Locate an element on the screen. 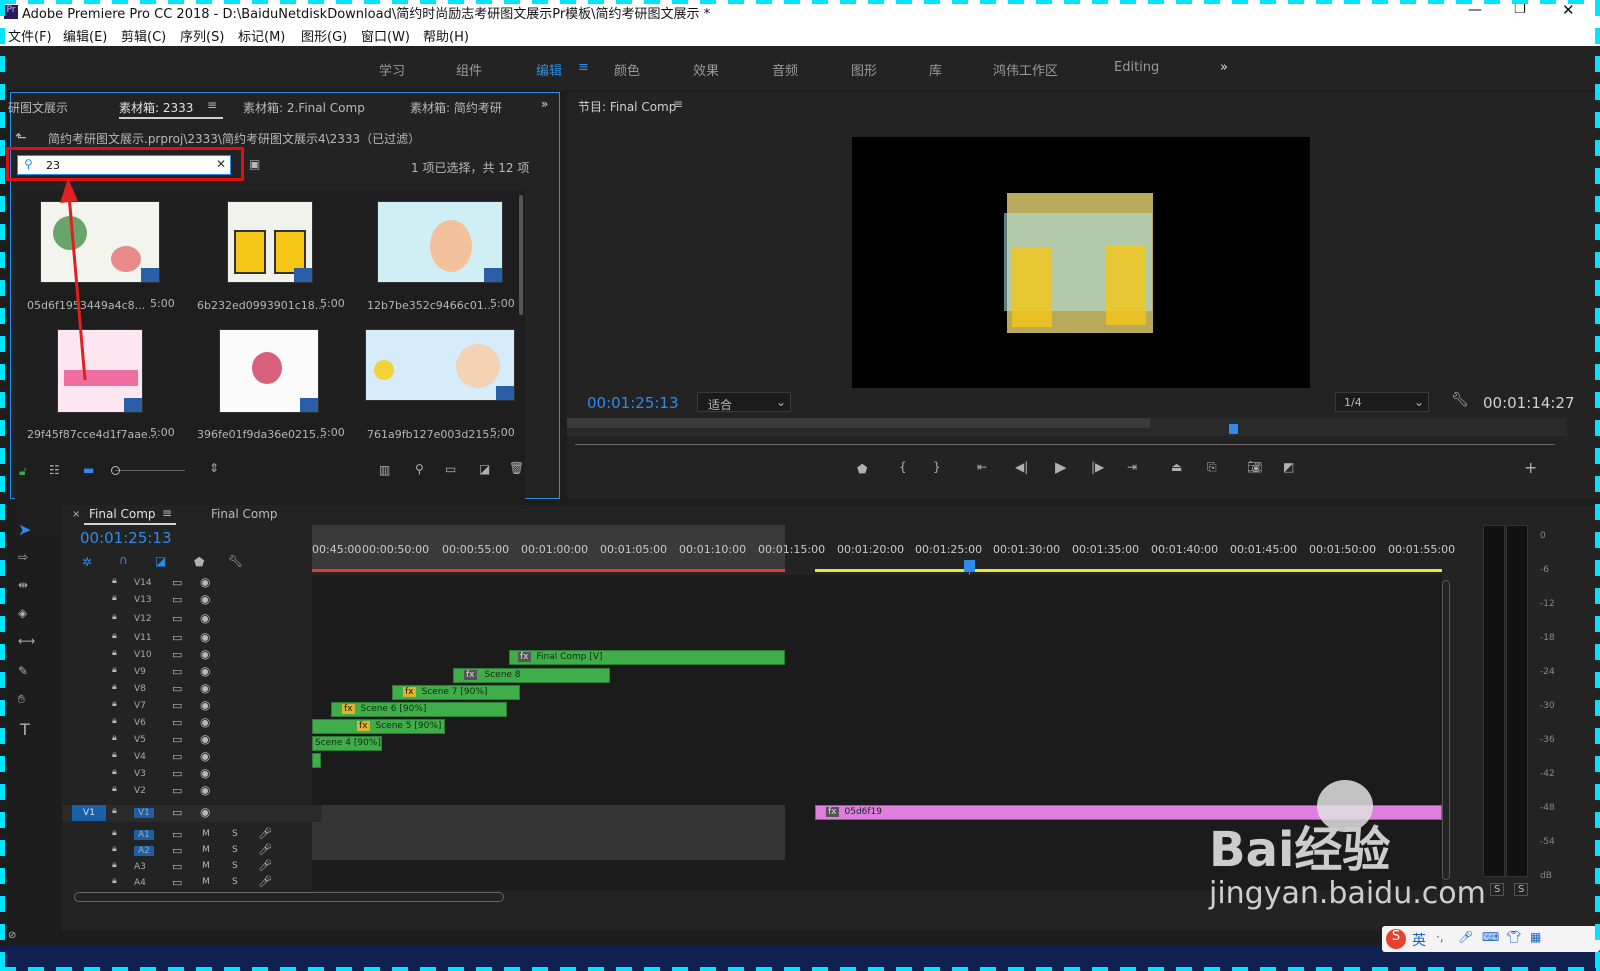 Image resolution: width=1600 pixels, height=971 pixels. ws-more-icon: » is located at coordinates (1224, 67).